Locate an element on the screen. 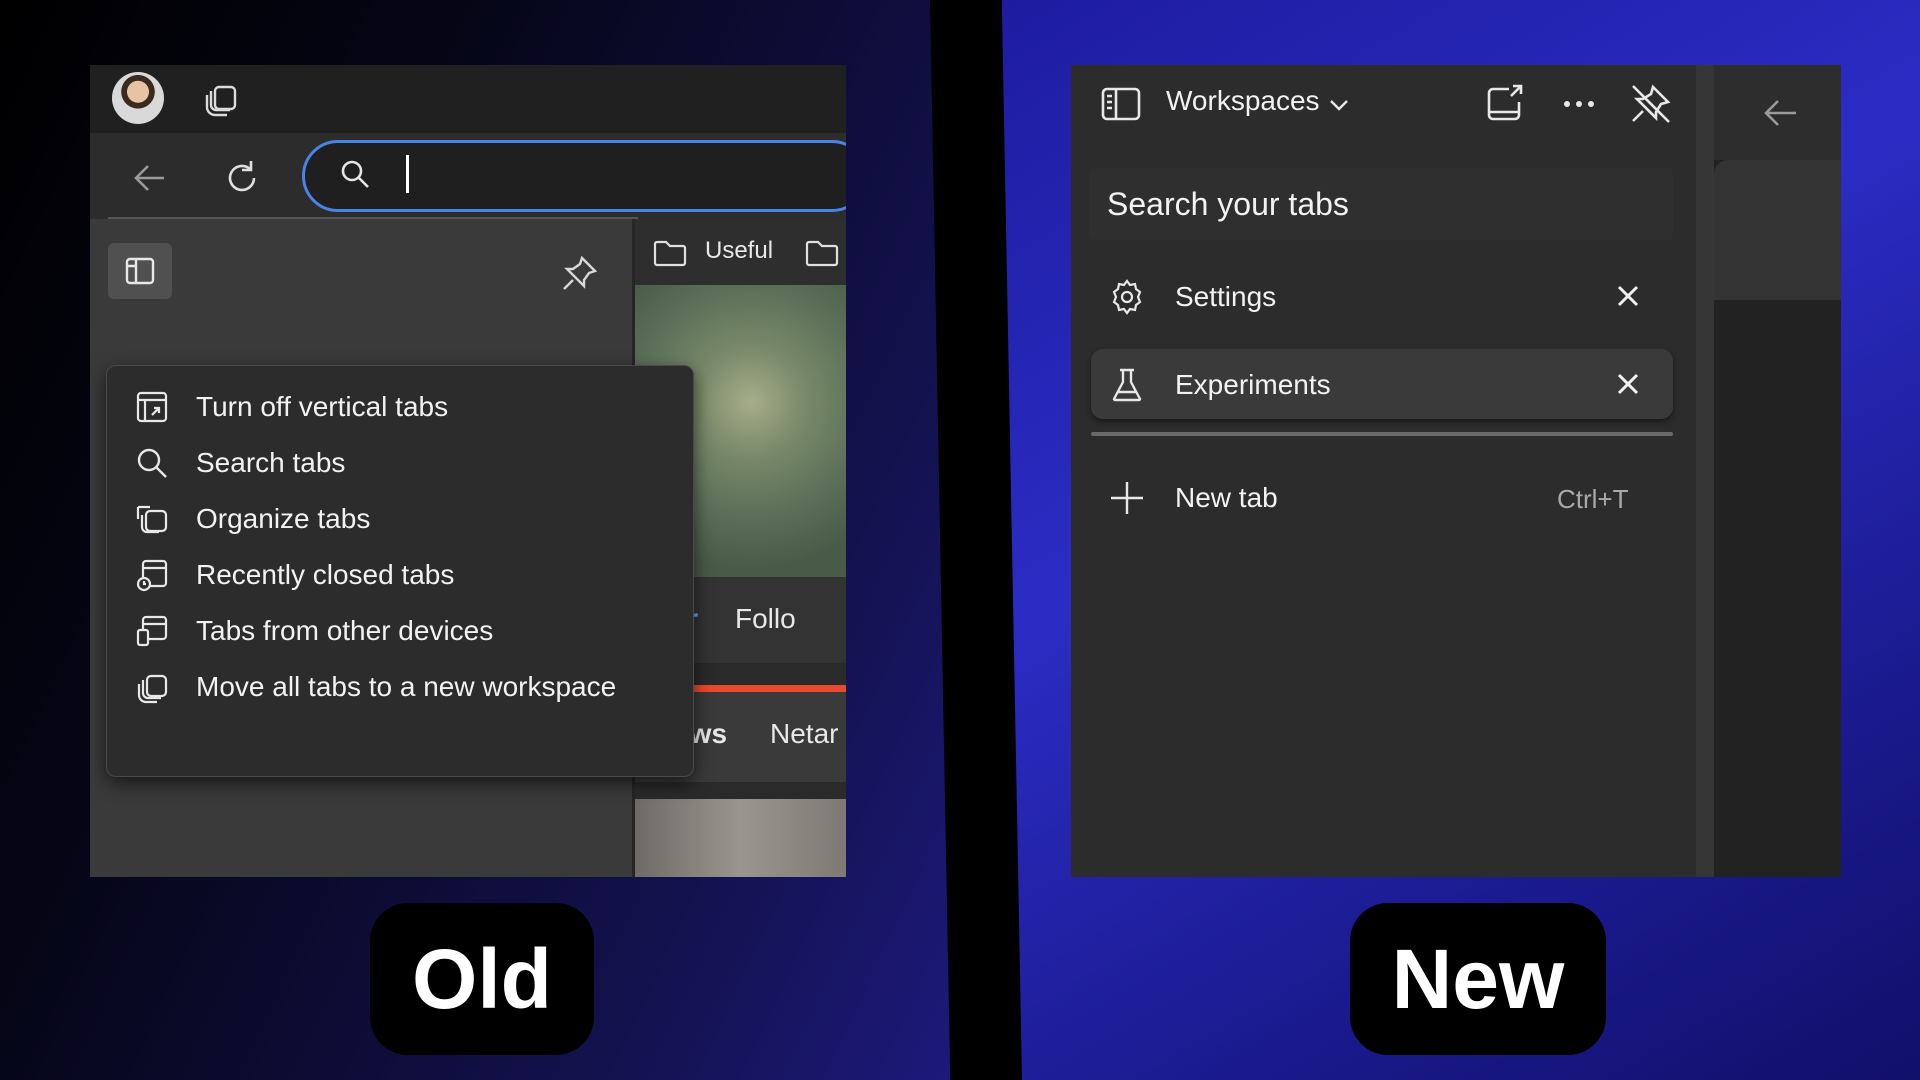  menu-item-recently-closed-tabs: Recently closed tabs is located at coordinates (400, 575).